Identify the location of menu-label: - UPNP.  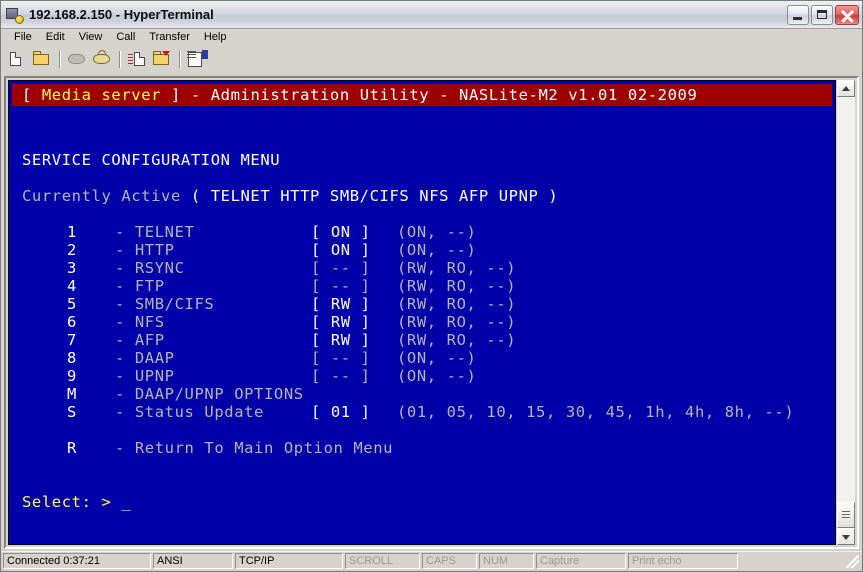
(145, 376).